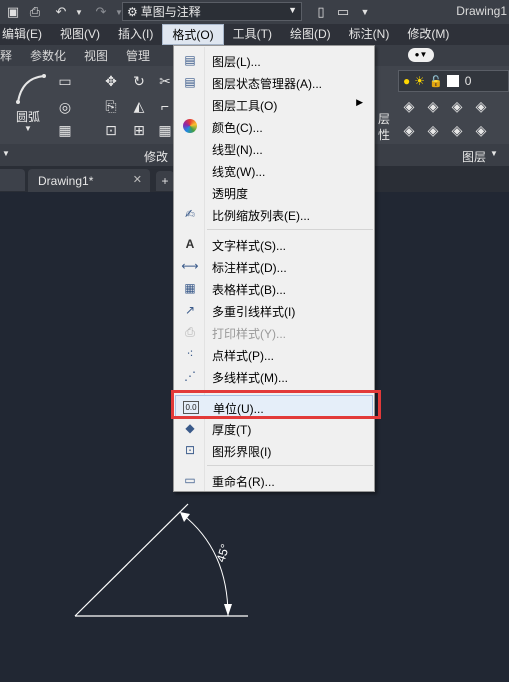 The height and width of the screenshot is (682, 509). What do you see at coordinates (252, 34) in the screenshot?
I see `menu-tools: 工具(T)` at bounding box center [252, 34].